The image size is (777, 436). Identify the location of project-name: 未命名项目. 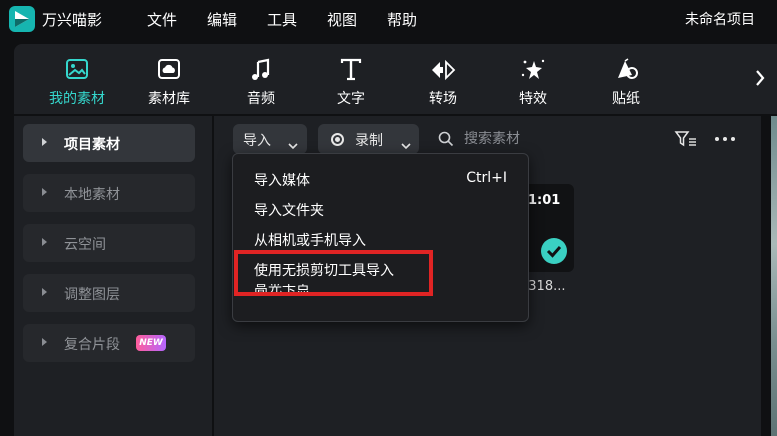
(720, 19).